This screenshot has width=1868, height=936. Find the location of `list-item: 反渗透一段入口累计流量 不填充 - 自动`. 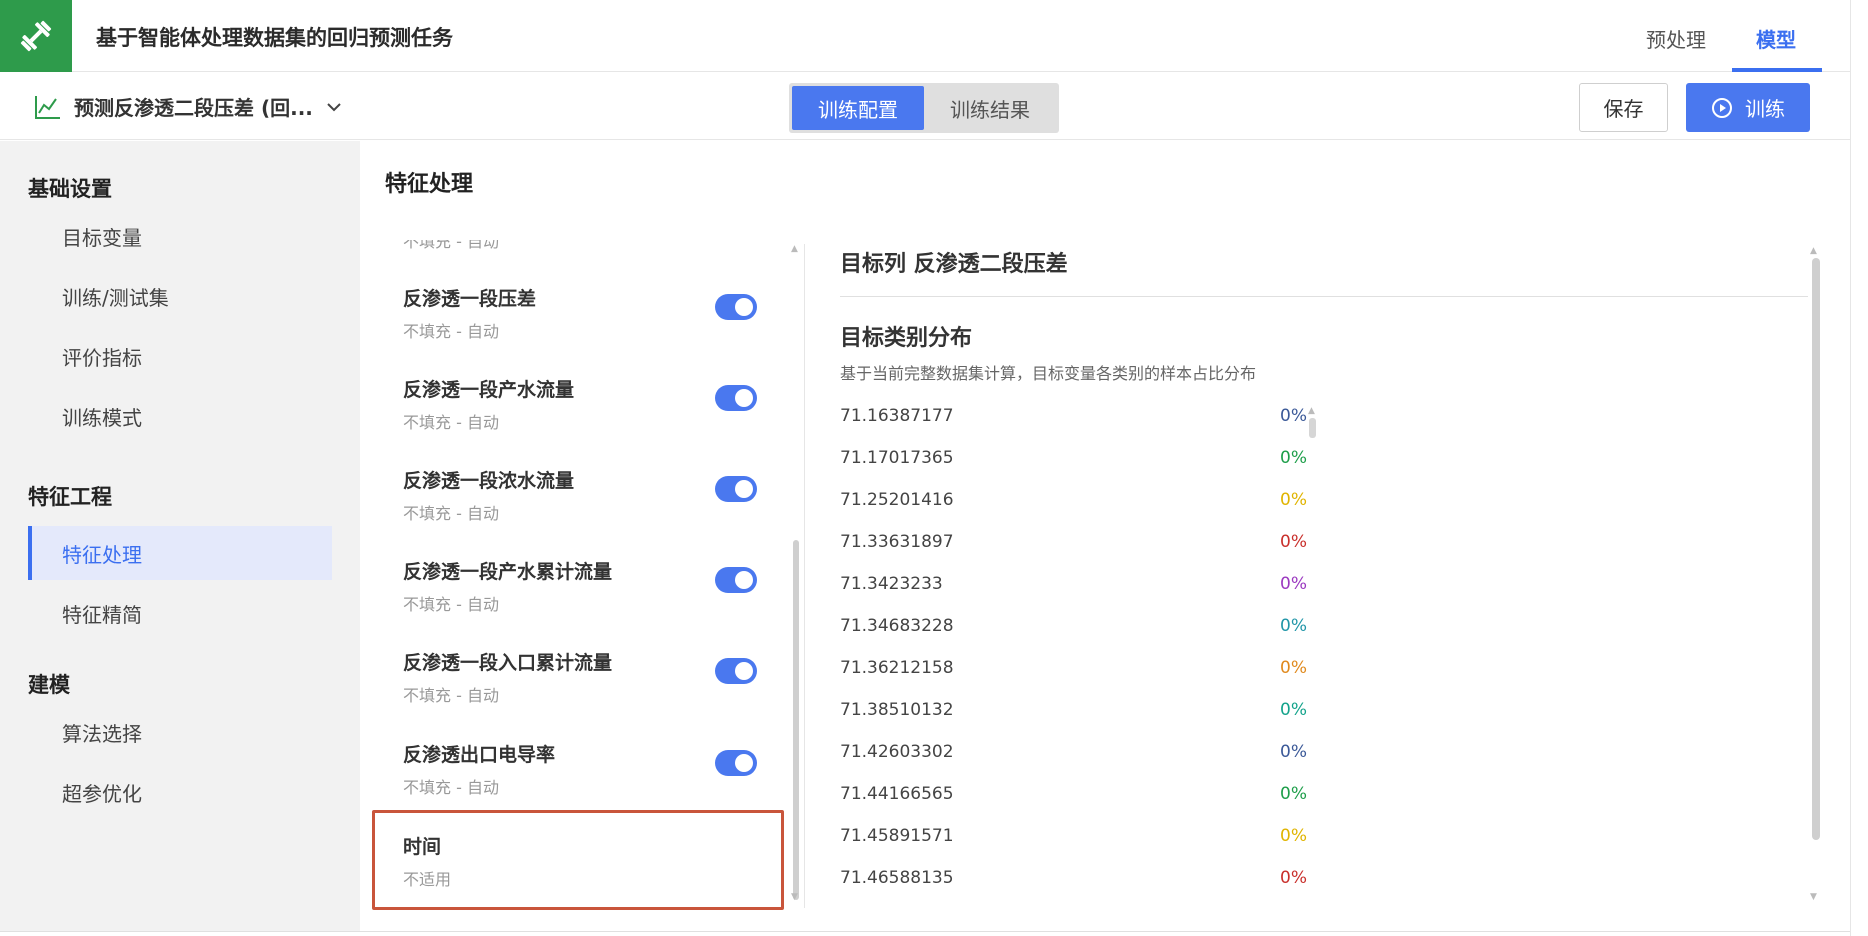

list-item: 反渗透一段入口累计流量 不填充 - 自动 is located at coordinates (583, 686).